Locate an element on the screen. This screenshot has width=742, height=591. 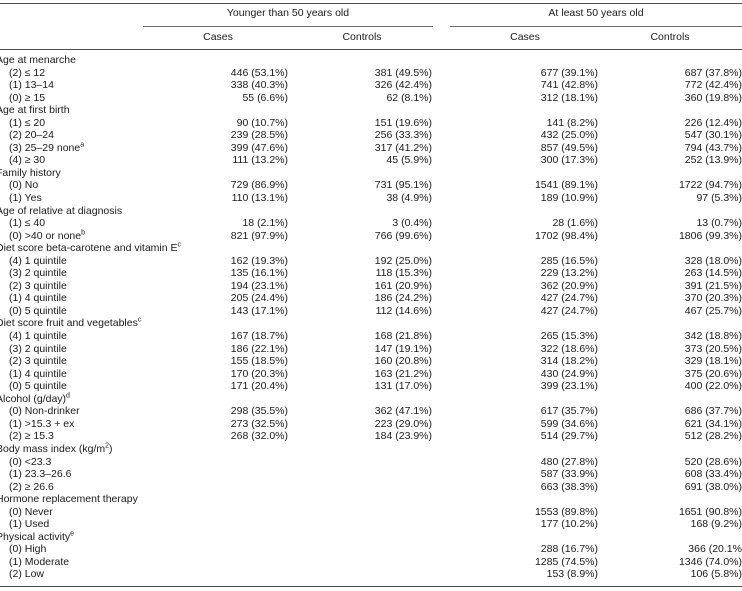
table-cell: 184 (23.9%) is located at coordinates (403, 436).